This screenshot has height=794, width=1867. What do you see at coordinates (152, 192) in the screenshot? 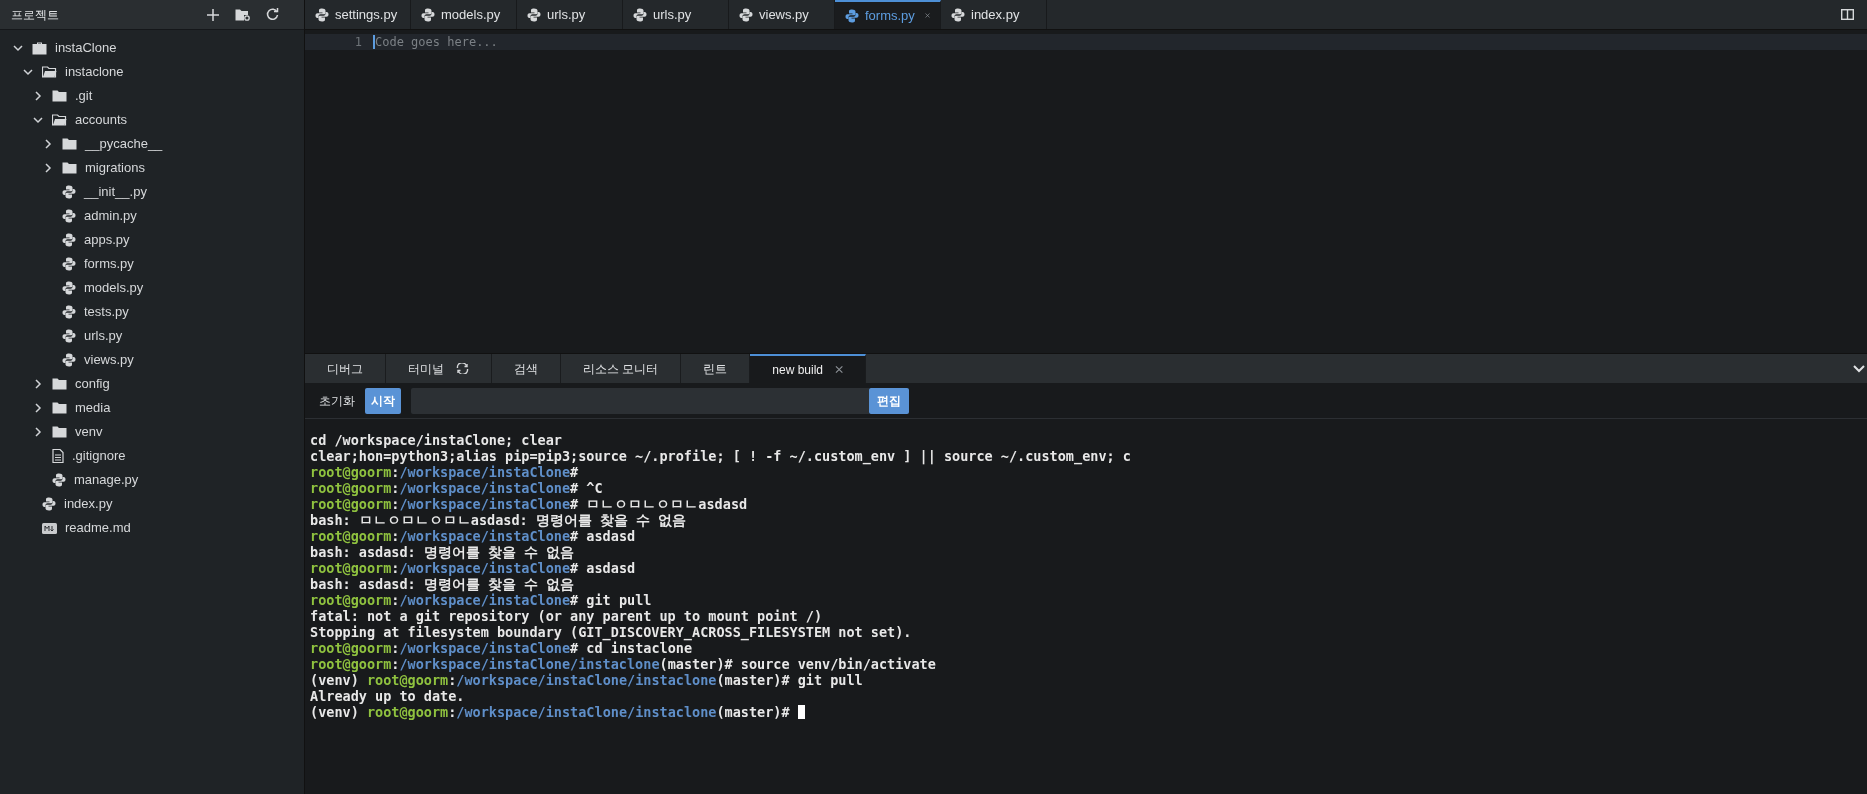
I see `file-tree-item: __init__.py` at bounding box center [152, 192].